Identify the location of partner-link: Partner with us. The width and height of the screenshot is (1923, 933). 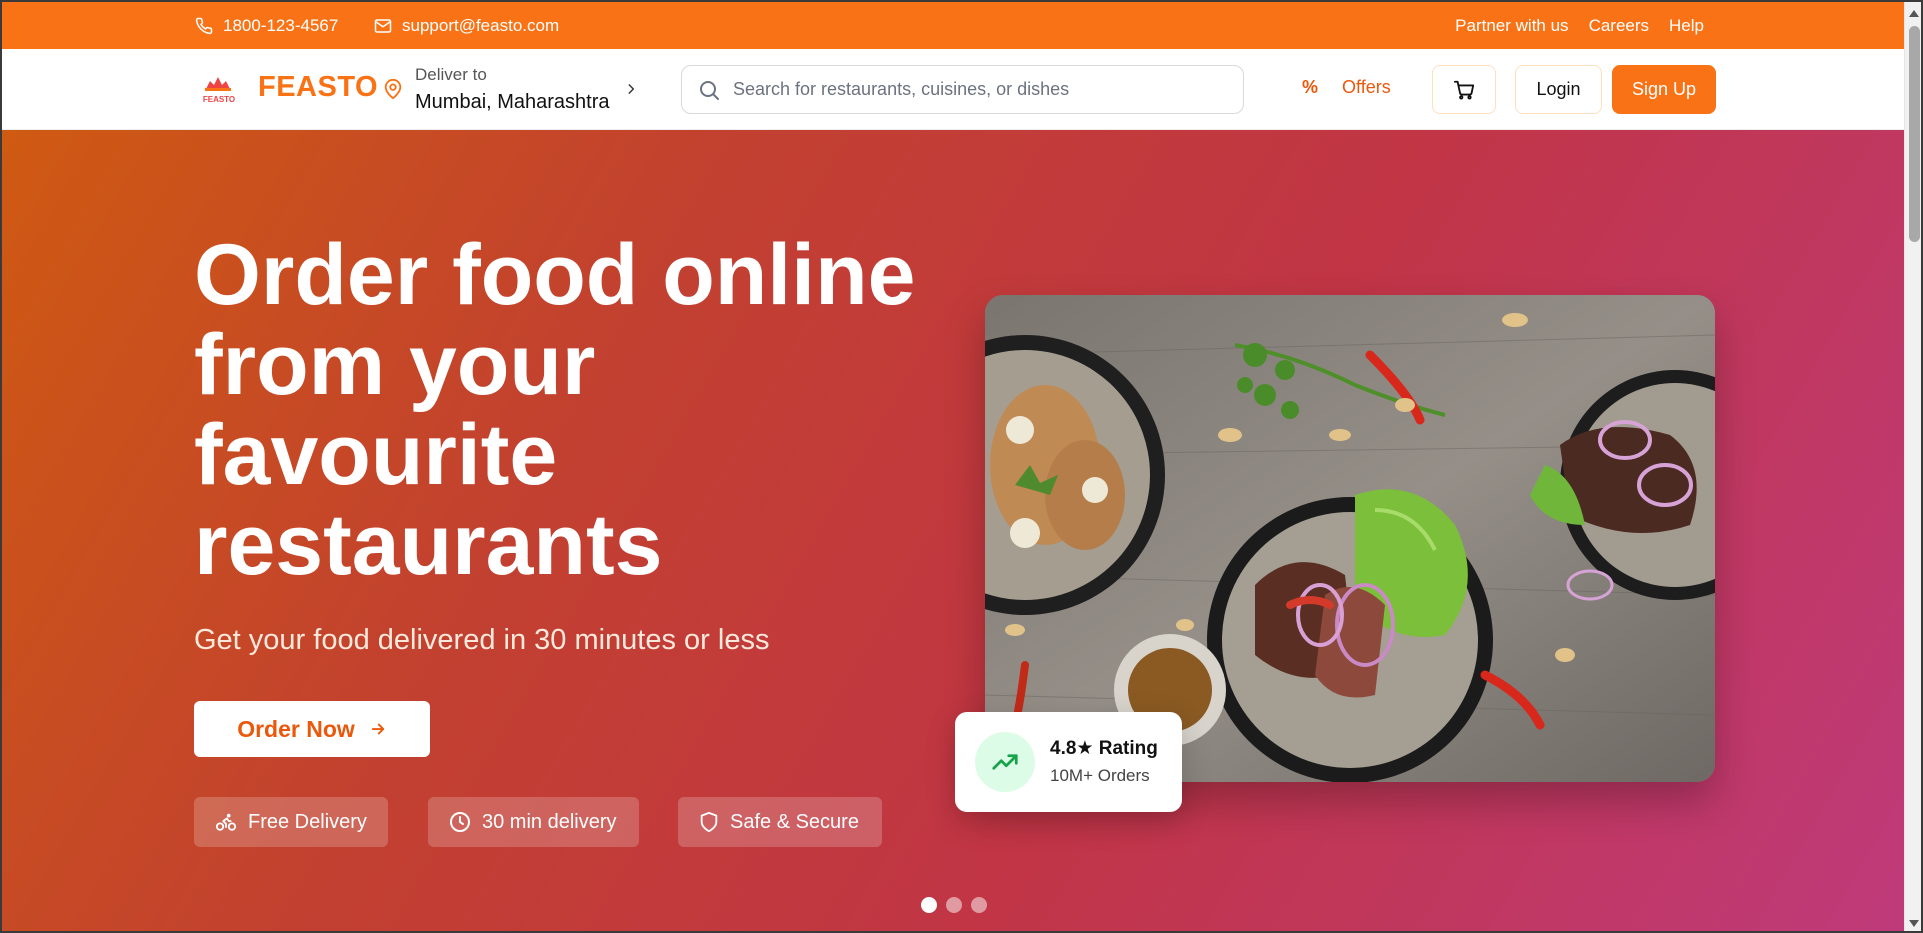
(1511, 26).